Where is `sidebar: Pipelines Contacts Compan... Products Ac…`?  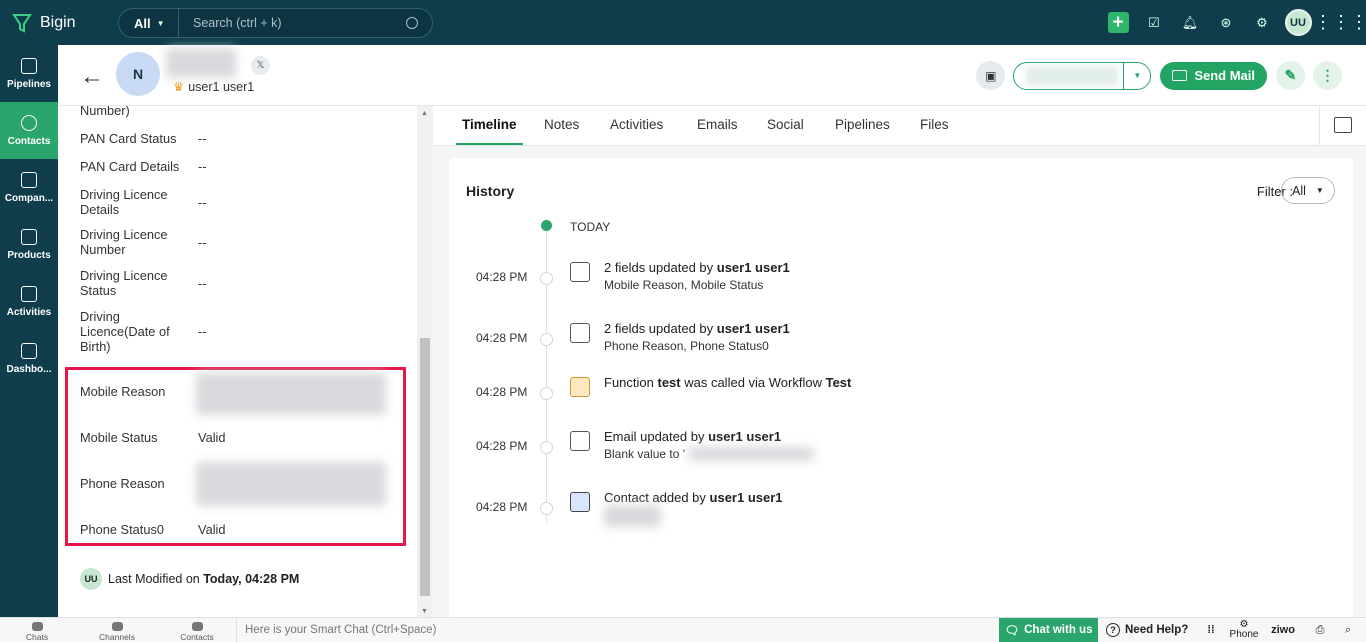
sidebar: Pipelines Contacts Compan... Products Ac… is located at coordinates (29, 331).